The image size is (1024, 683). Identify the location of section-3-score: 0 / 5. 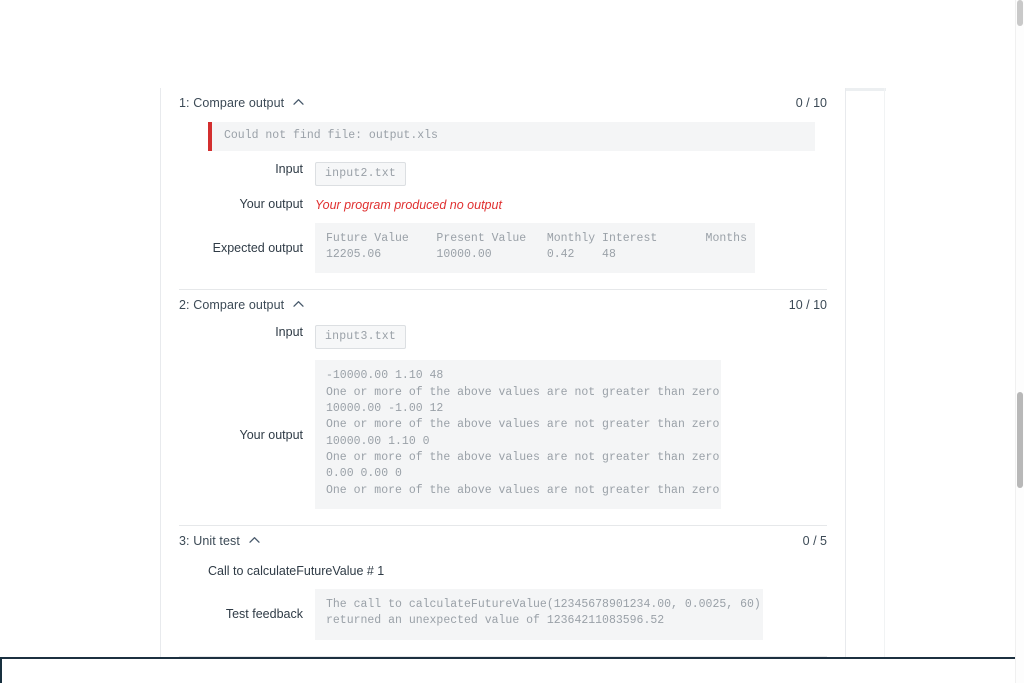
(814, 541).